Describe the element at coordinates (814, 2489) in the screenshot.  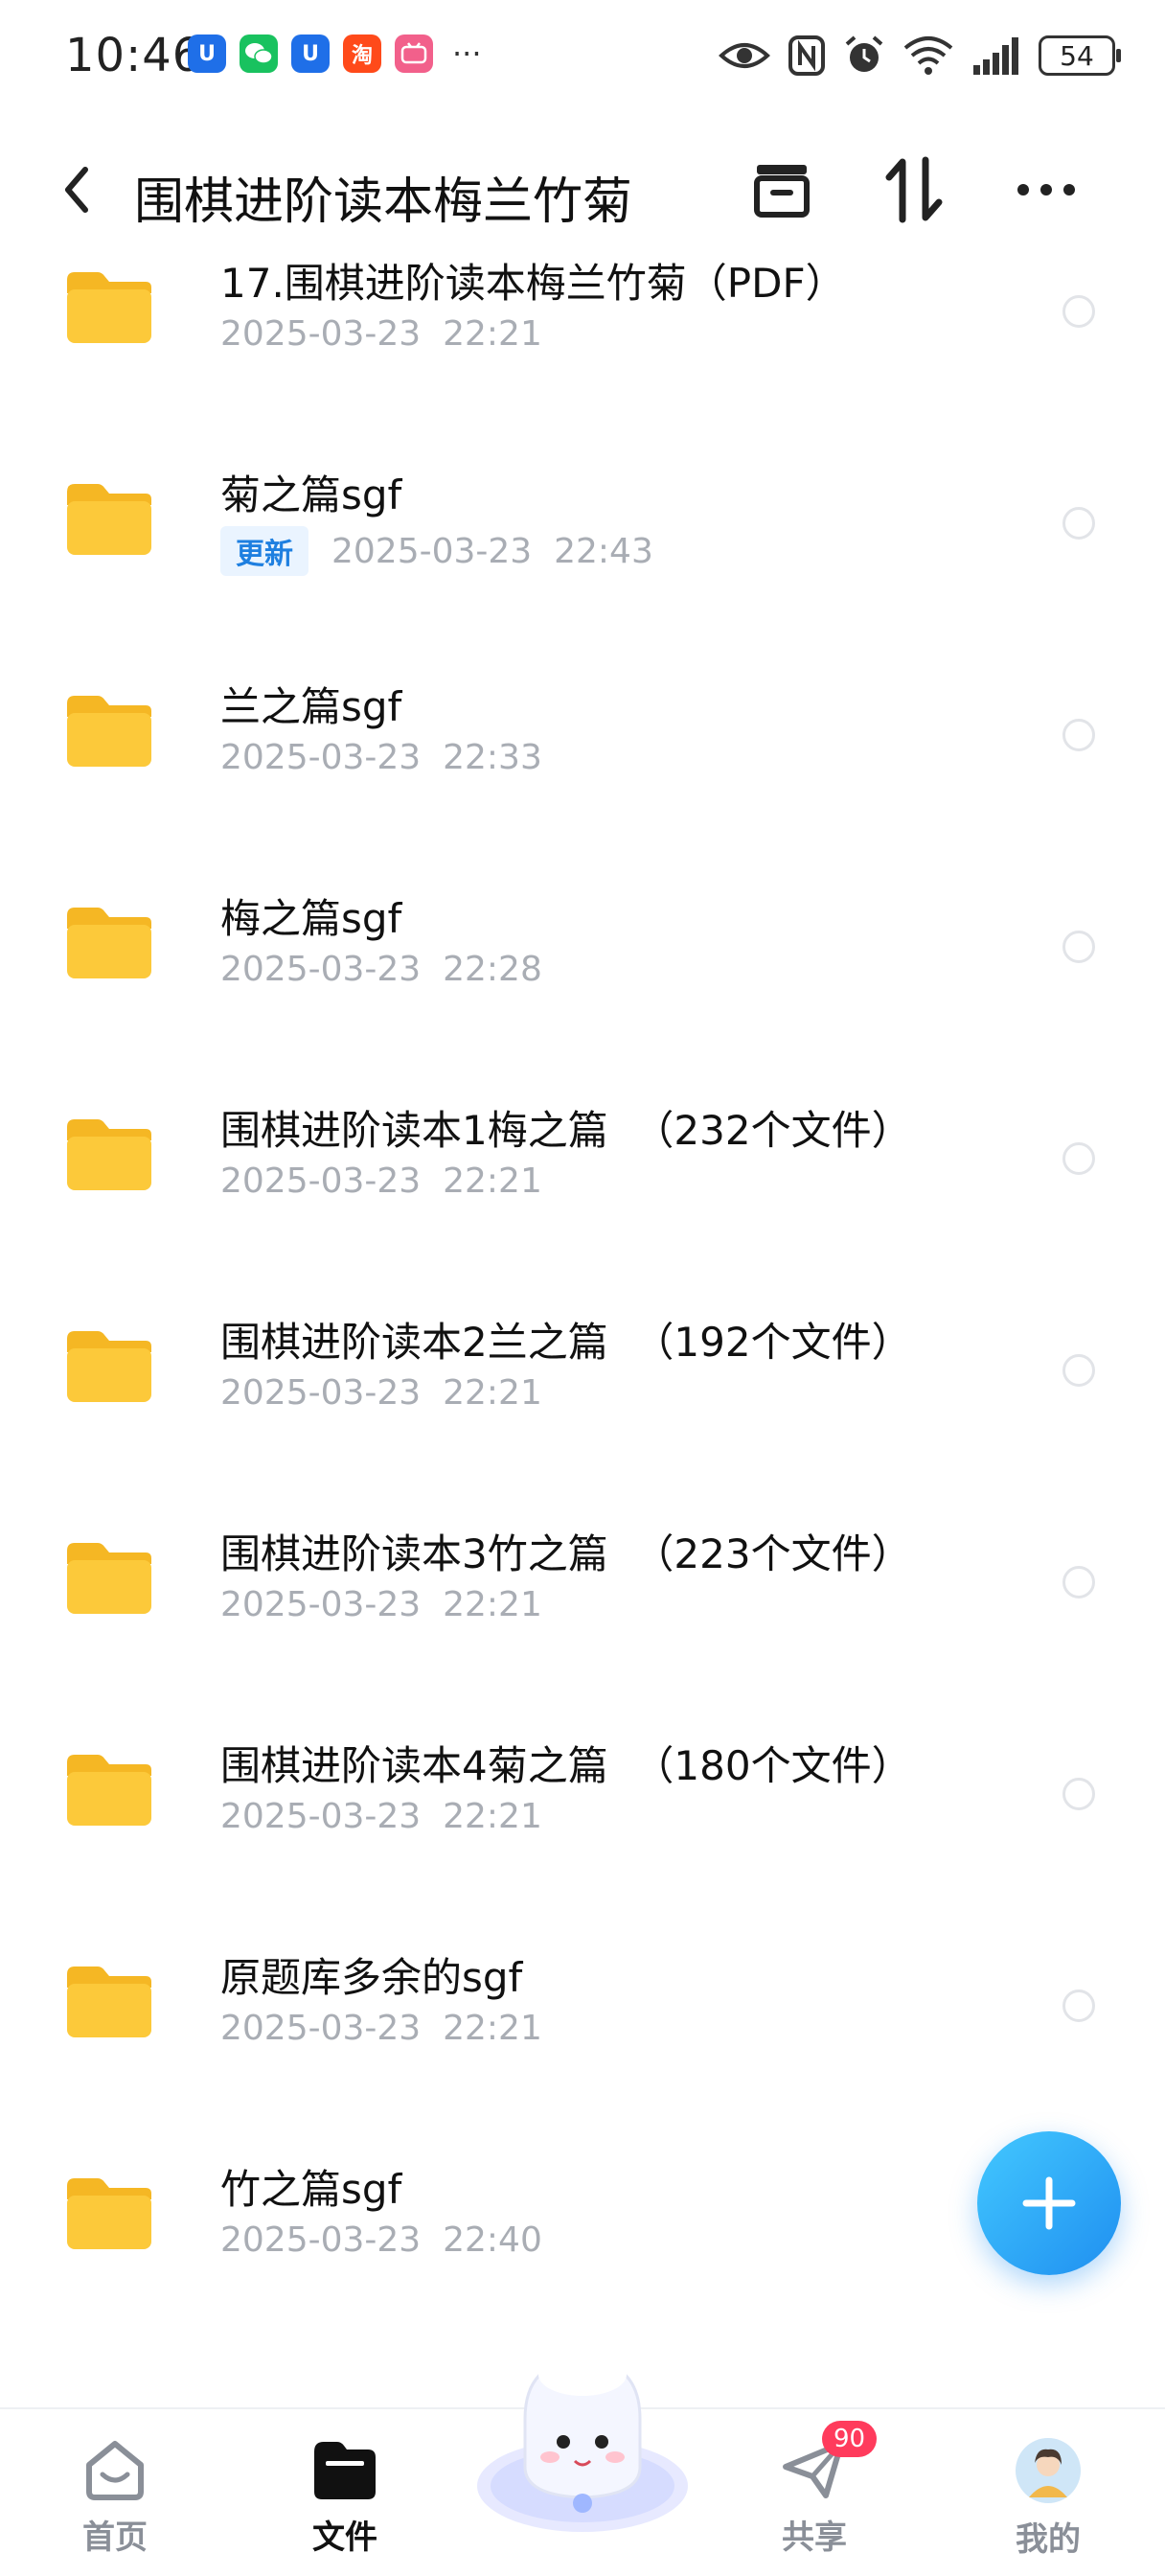
I see `nav-share: 90 共享` at that location.